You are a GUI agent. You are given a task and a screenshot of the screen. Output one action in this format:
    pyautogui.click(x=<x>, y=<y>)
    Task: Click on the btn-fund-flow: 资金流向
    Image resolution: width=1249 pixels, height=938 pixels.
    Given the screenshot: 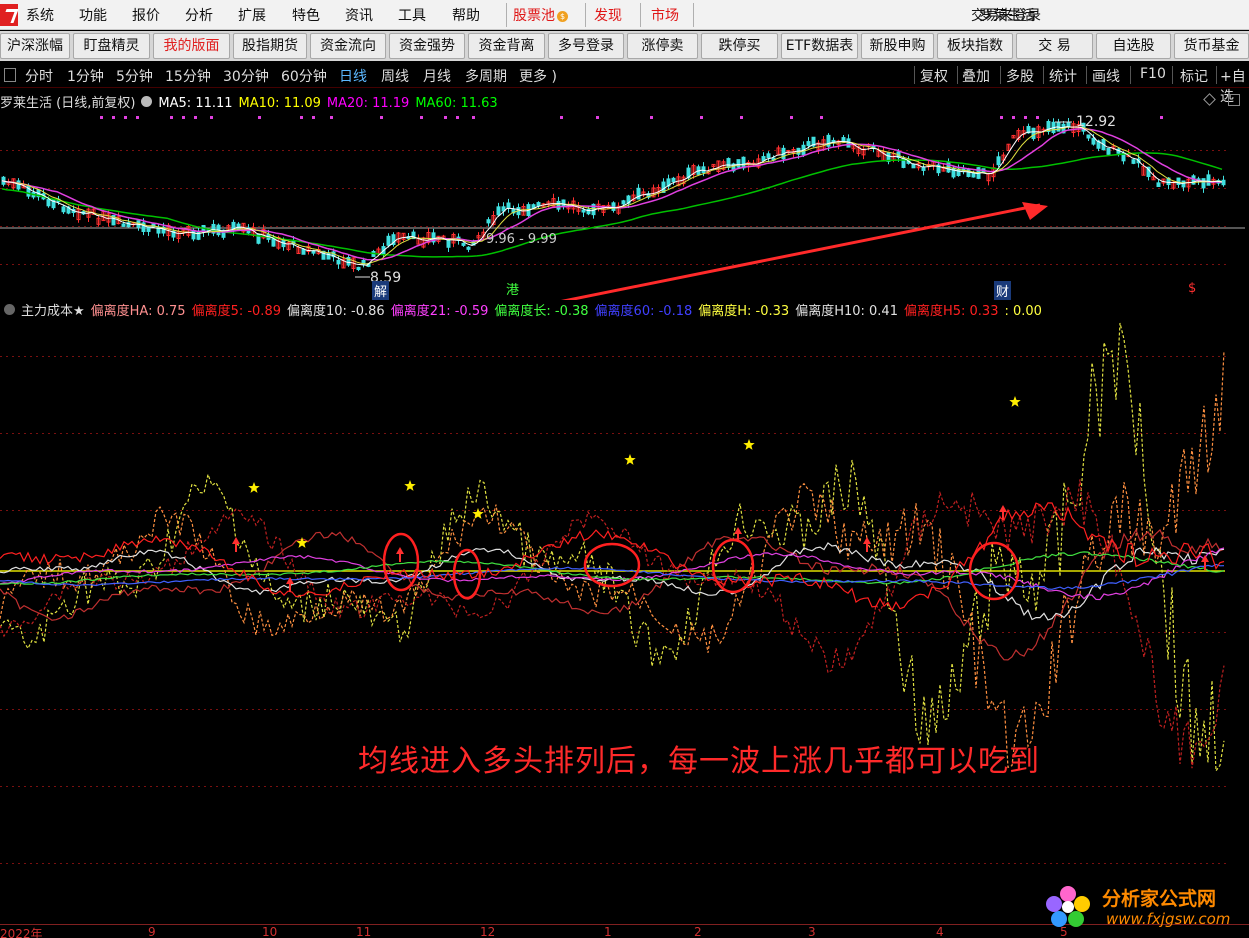 What is the action you would take?
    pyautogui.click(x=348, y=46)
    